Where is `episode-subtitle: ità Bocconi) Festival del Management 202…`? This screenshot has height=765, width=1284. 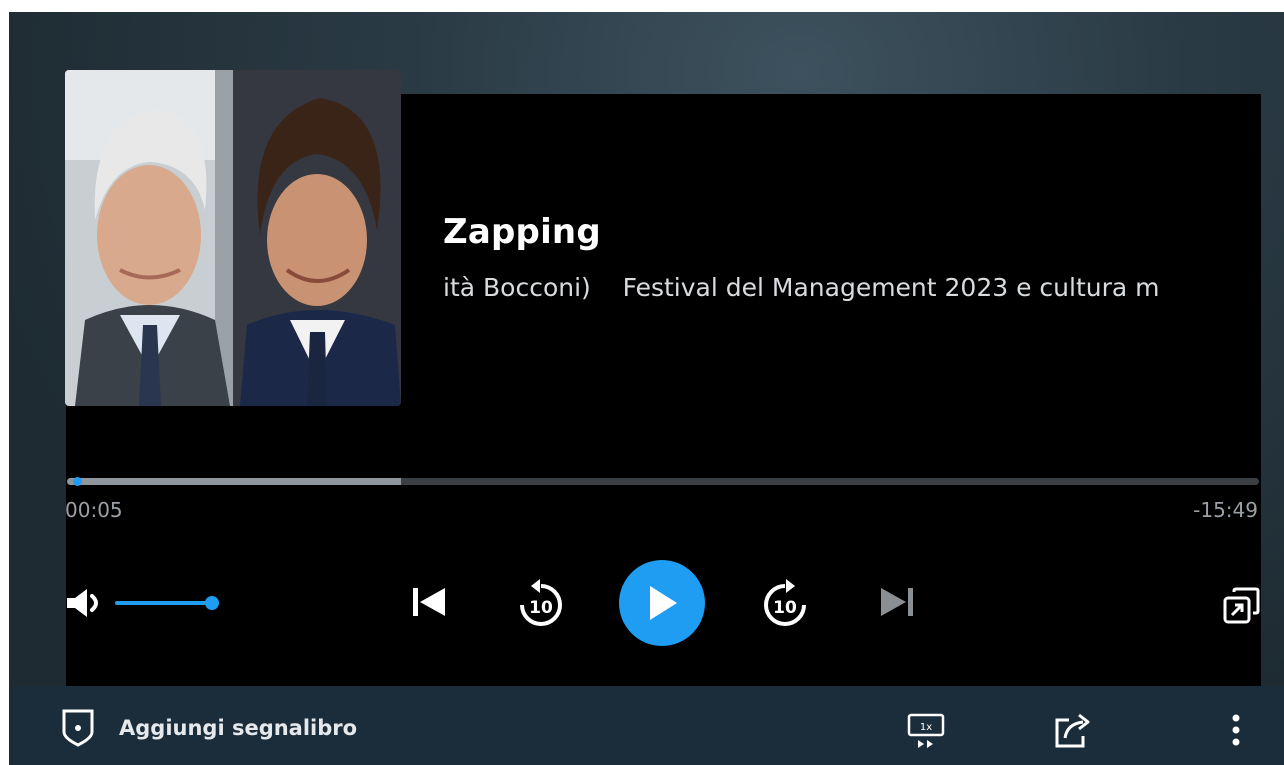 episode-subtitle: ità Bocconi) Festival del Management 202… is located at coordinates (801, 287).